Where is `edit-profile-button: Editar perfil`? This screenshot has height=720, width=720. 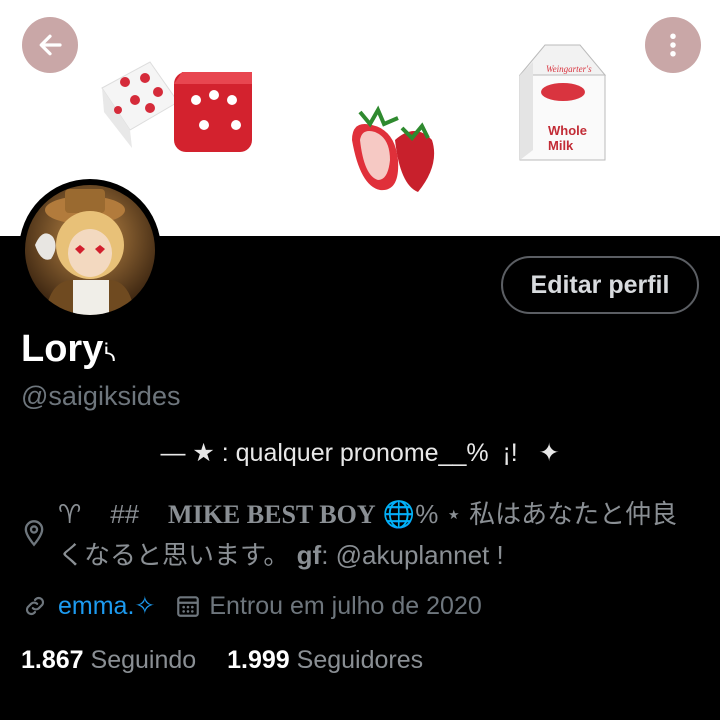 edit-profile-button: Editar perfil is located at coordinates (600, 285).